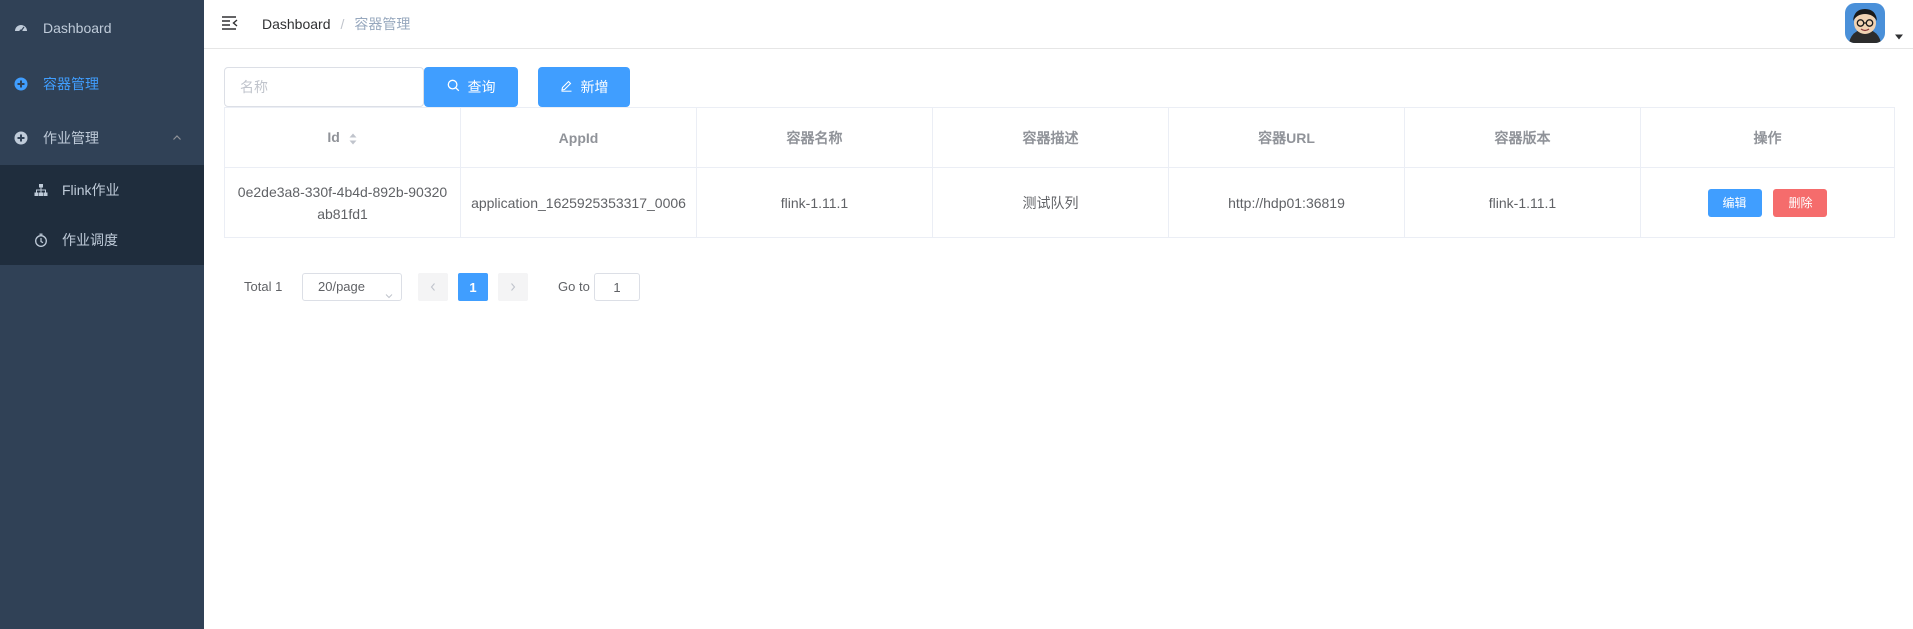  What do you see at coordinates (814, 137) in the screenshot?
I see `column-header-name: 容器名称` at bounding box center [814, 137].